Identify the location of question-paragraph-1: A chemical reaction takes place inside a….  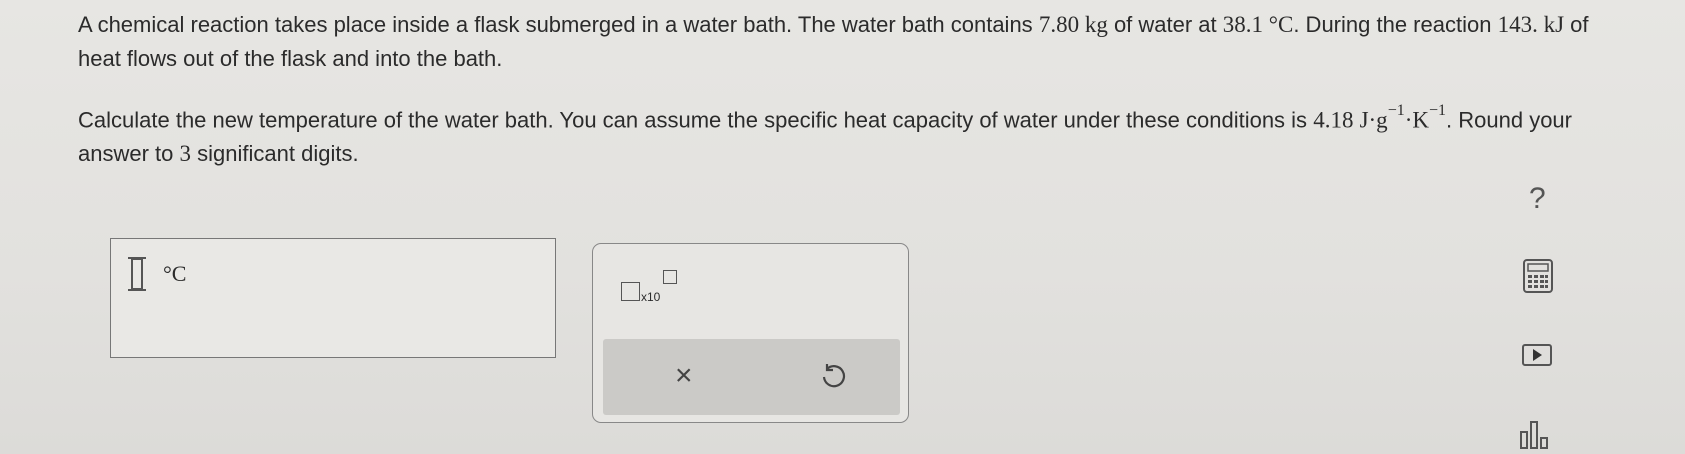
(838, 42).